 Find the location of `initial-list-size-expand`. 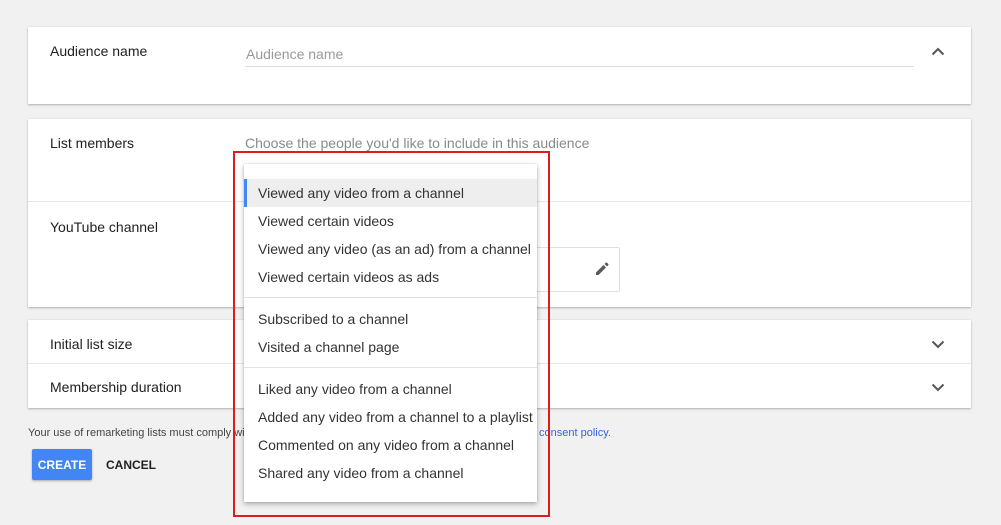

initial-list-size-expand is located at coordinates (938, 344).